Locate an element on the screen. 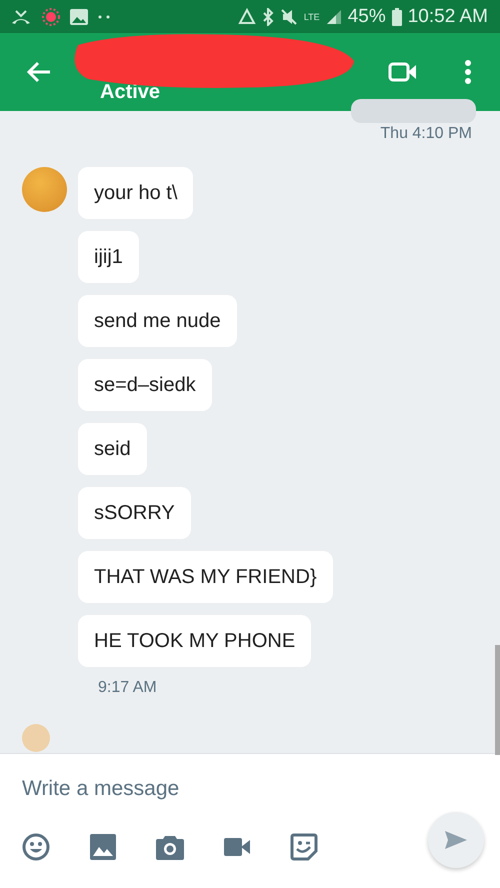 This screenshot has width=500, height=888. more-icon is located at coordinates (104, 16).